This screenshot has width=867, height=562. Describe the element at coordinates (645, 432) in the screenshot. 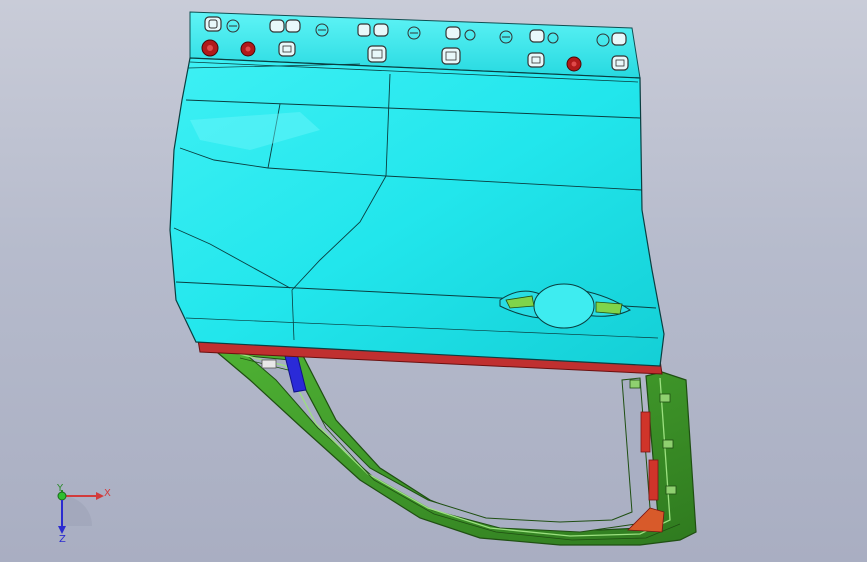

I see `red-strip-upper` at that location.